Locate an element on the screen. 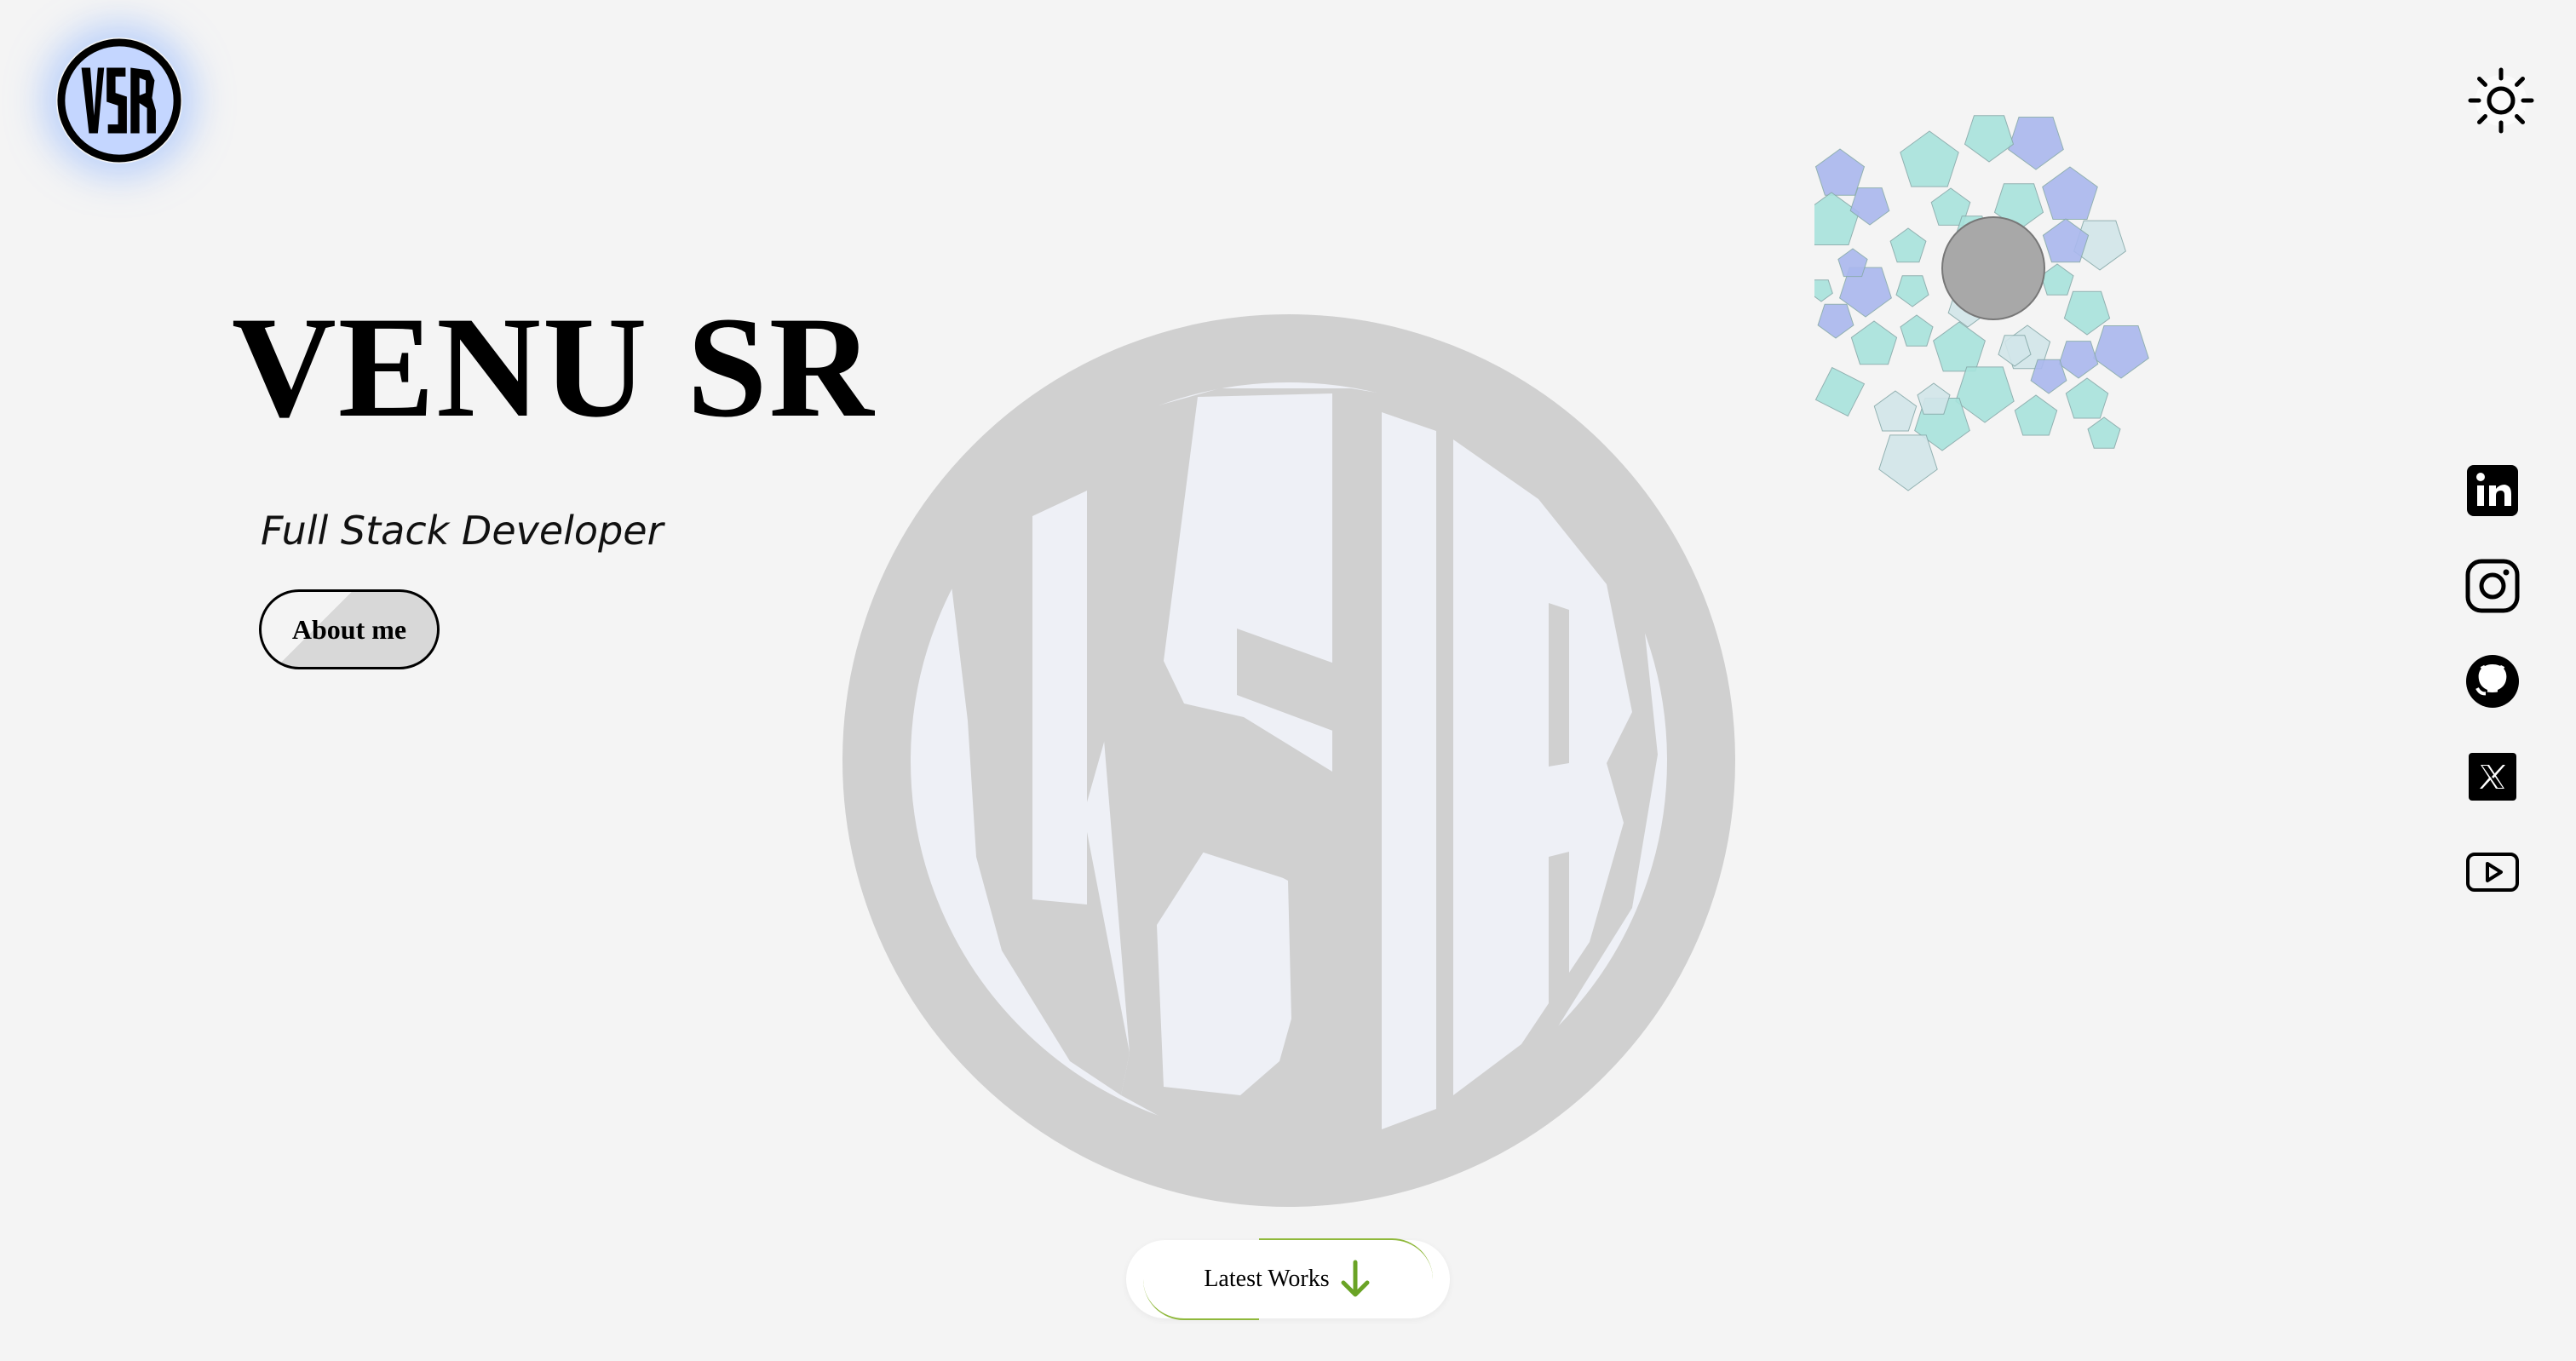  sun-icon is located at coordinates (2501, 100).